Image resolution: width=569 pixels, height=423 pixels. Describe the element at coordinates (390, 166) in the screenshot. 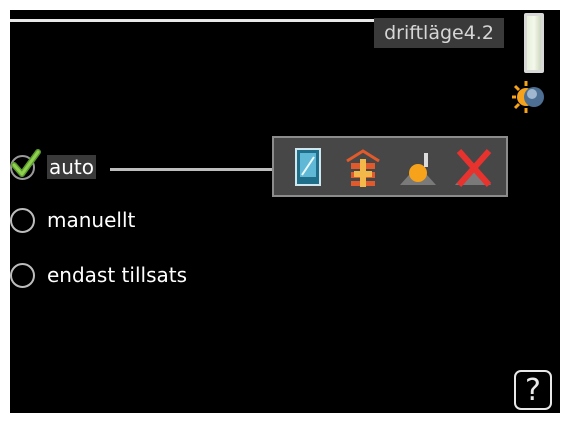

I see `mode-icon-panel` at that location.